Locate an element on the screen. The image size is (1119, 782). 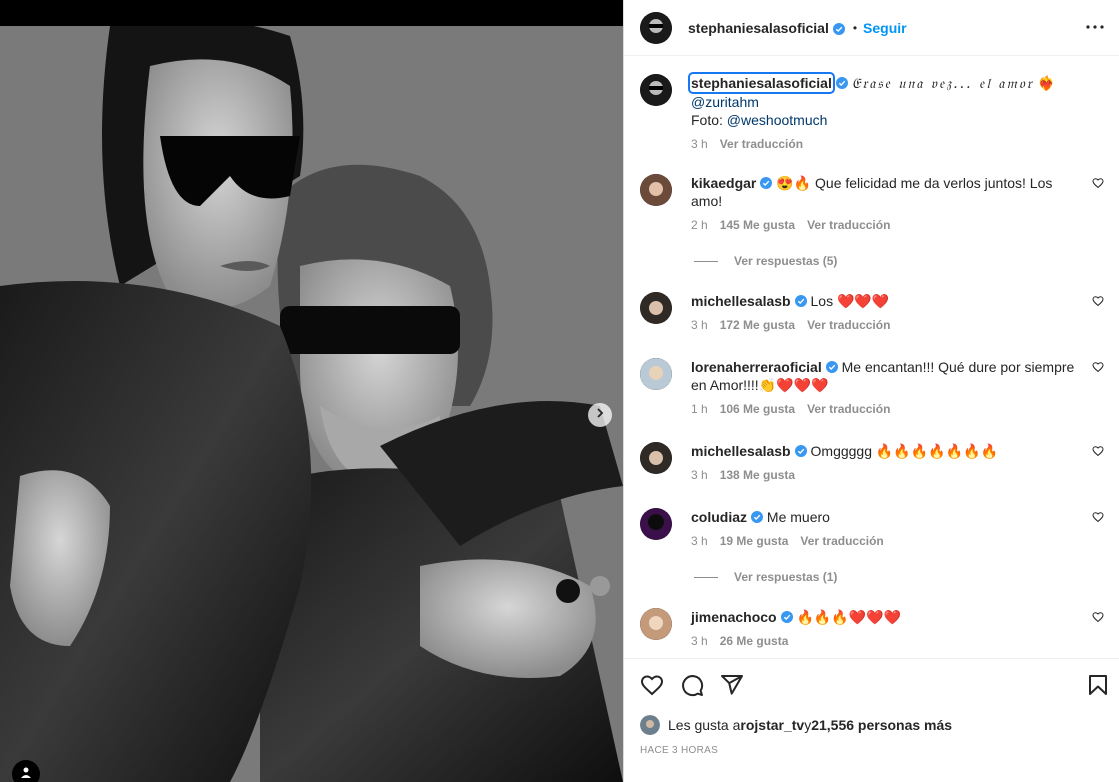
user-tag-icon is located at coordinates (26, 773).